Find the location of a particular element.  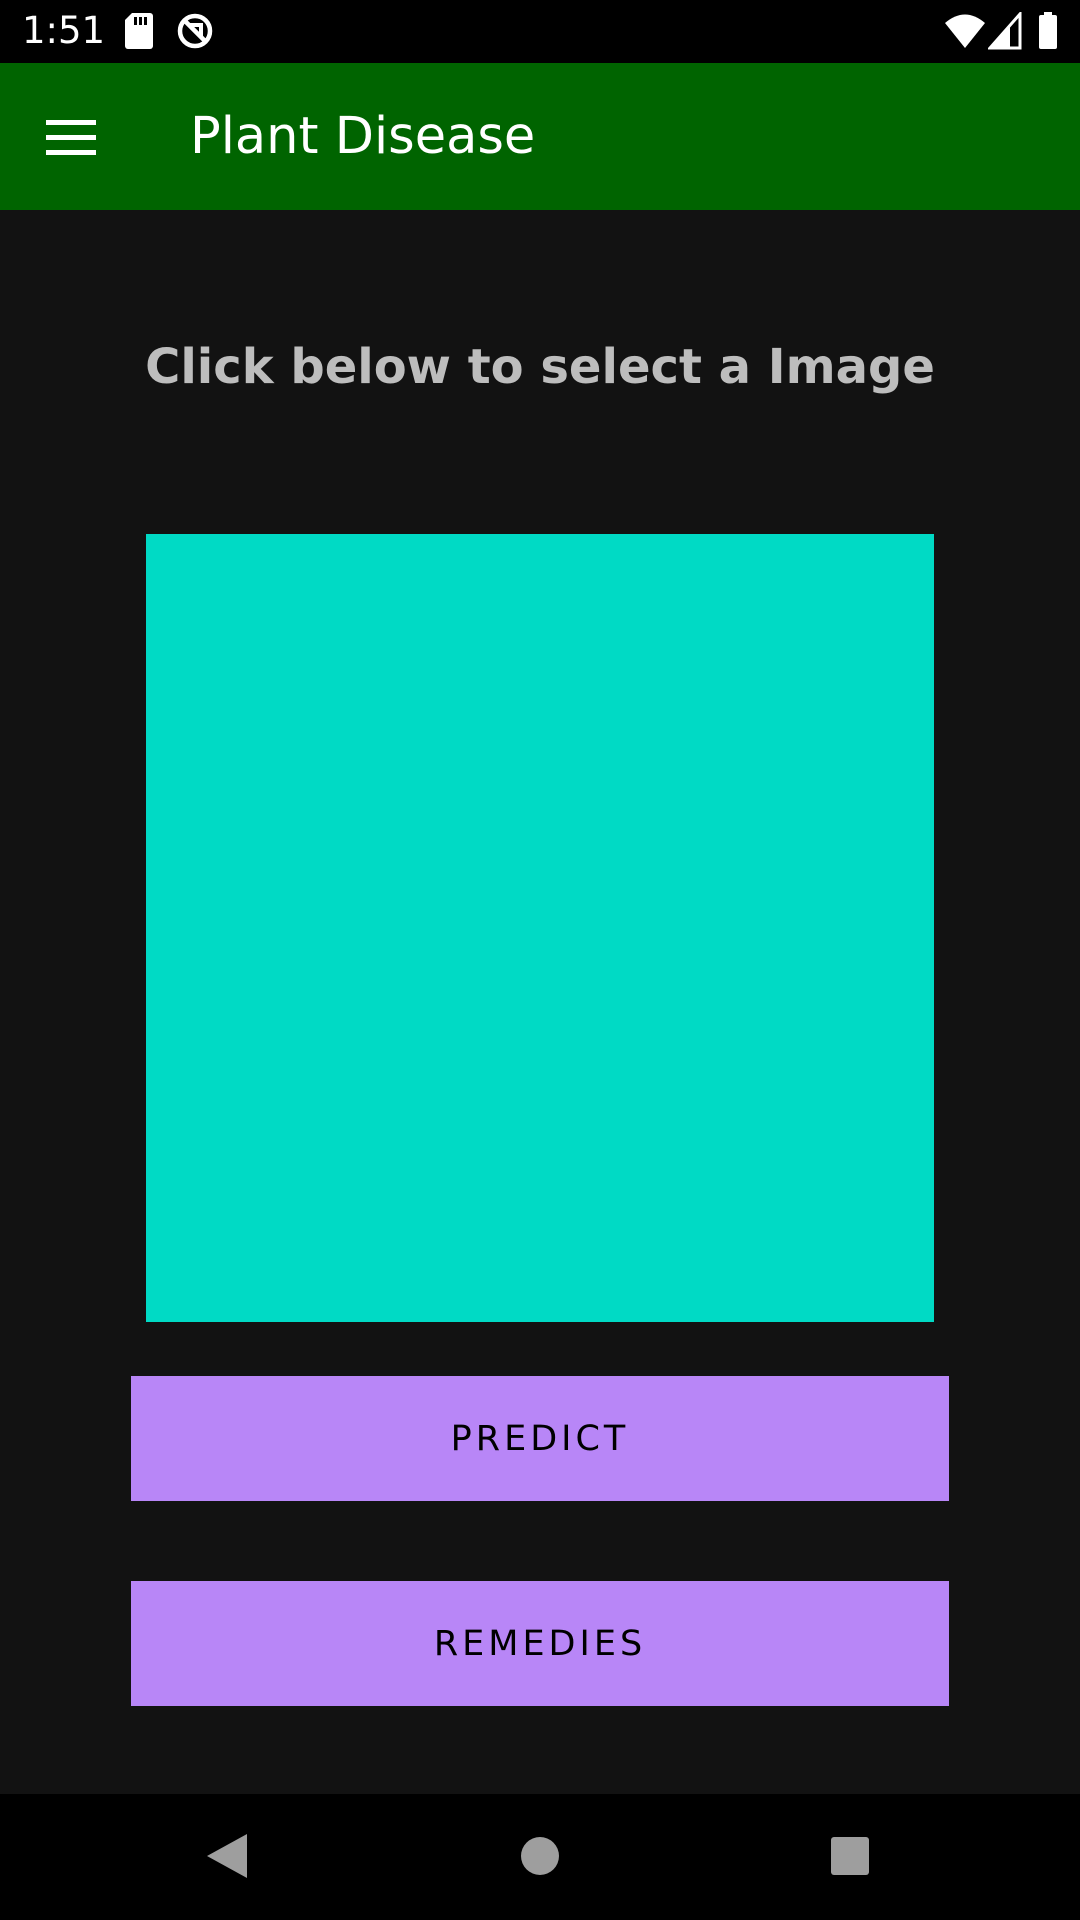

recents-button is located at coordinates (850, 1856).